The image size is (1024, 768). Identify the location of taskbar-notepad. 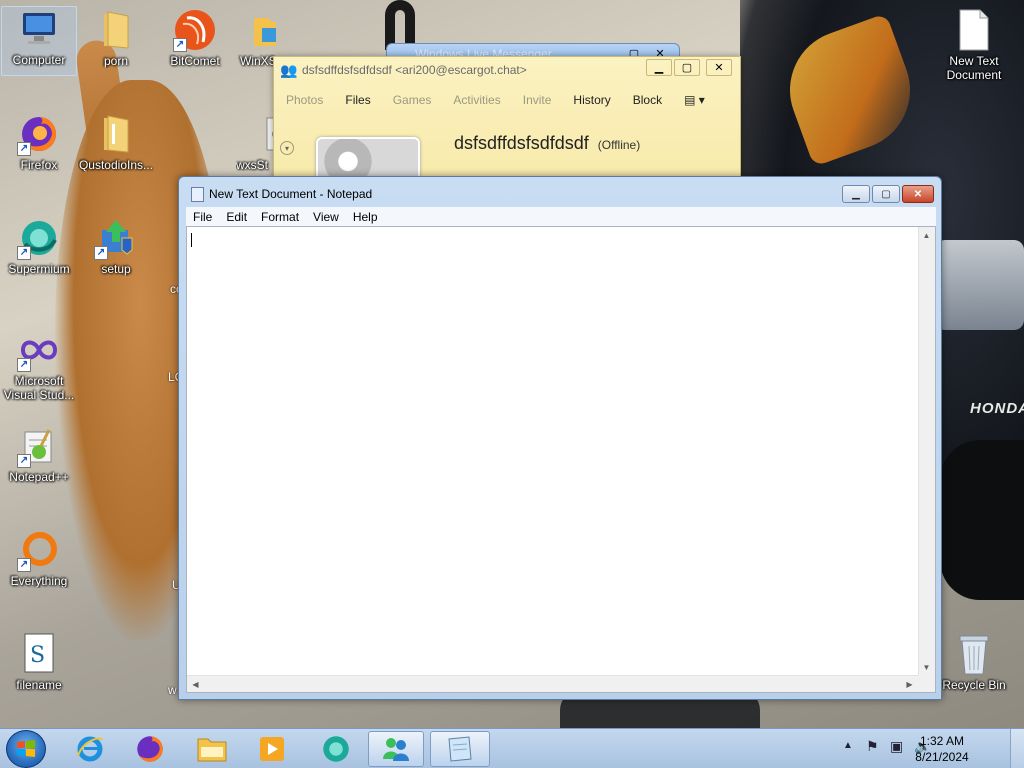
(460, 749).